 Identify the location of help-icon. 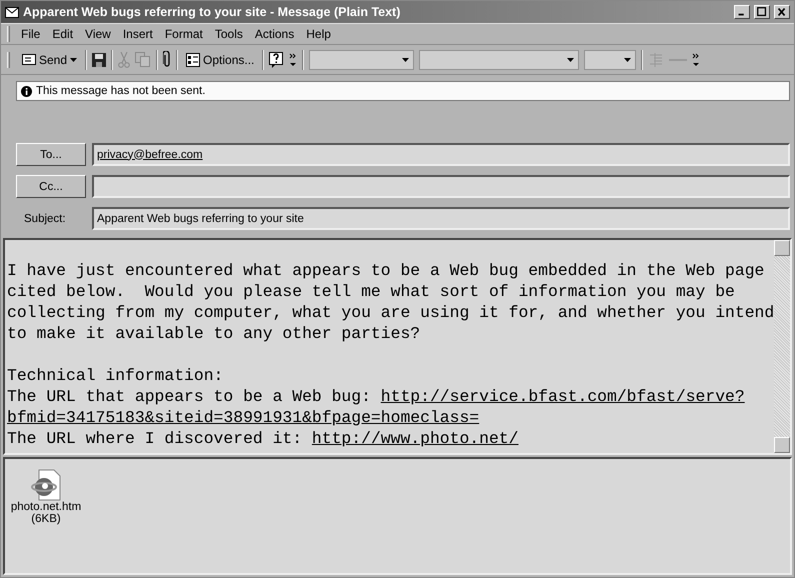
(276, 60).